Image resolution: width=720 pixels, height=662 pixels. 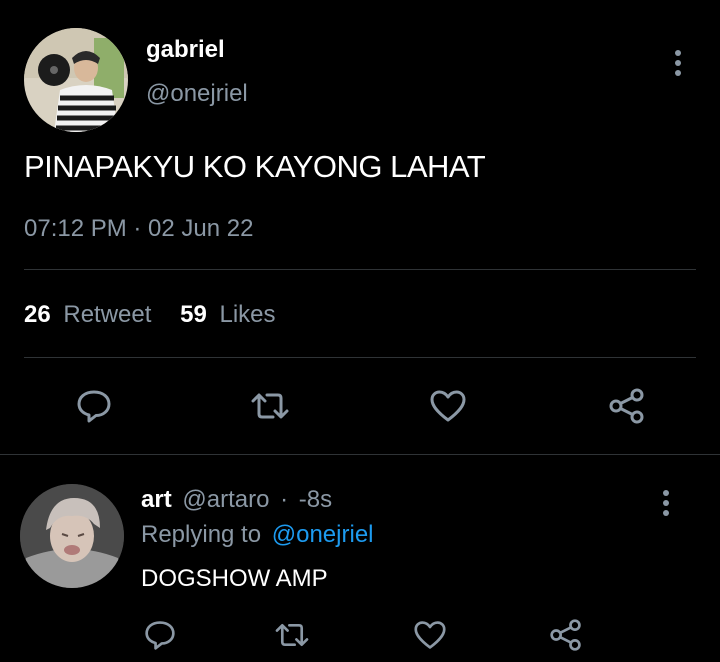 I want to click on reply-reply-button, so click(x=160, y=635).